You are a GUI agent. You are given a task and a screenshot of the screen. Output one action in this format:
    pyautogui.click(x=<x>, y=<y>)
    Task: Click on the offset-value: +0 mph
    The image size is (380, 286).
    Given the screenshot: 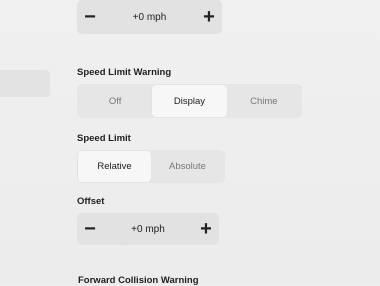 What is the action you would take?
    pyautogui.click(x=148, y=229)
    